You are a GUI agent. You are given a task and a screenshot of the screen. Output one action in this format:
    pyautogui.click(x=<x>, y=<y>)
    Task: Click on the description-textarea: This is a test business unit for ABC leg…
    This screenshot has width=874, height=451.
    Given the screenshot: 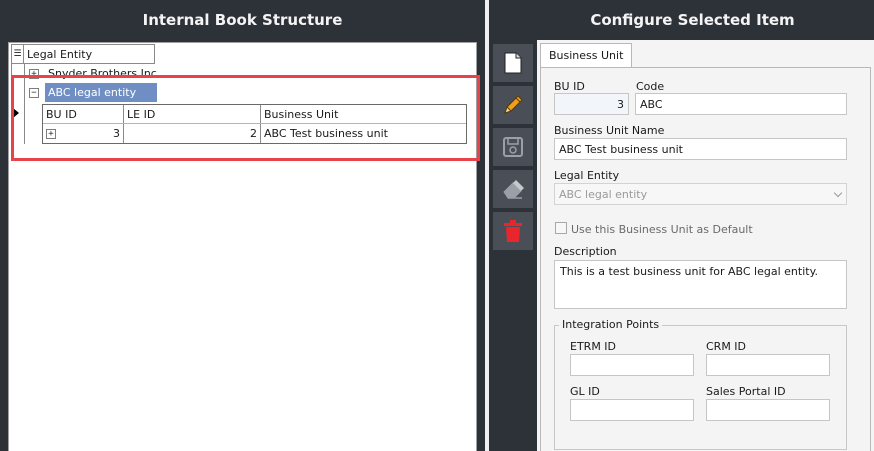 What is the action you would take?
    pyautogui.click(x=700, y=284)
    